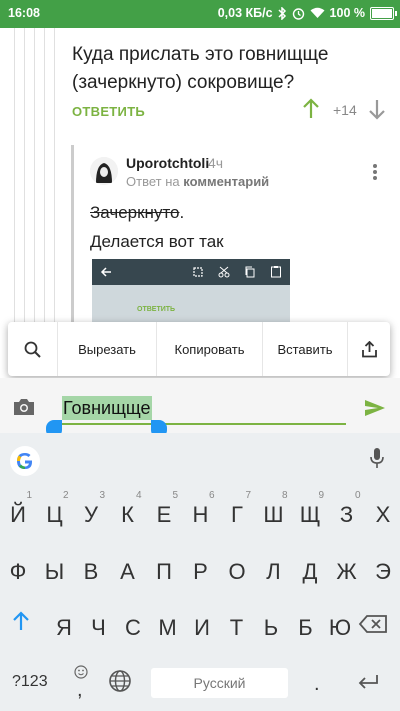 The width and height of the screenshot is (400, 711). I want to click on key-r2-9: Ж, so click(347, 571).